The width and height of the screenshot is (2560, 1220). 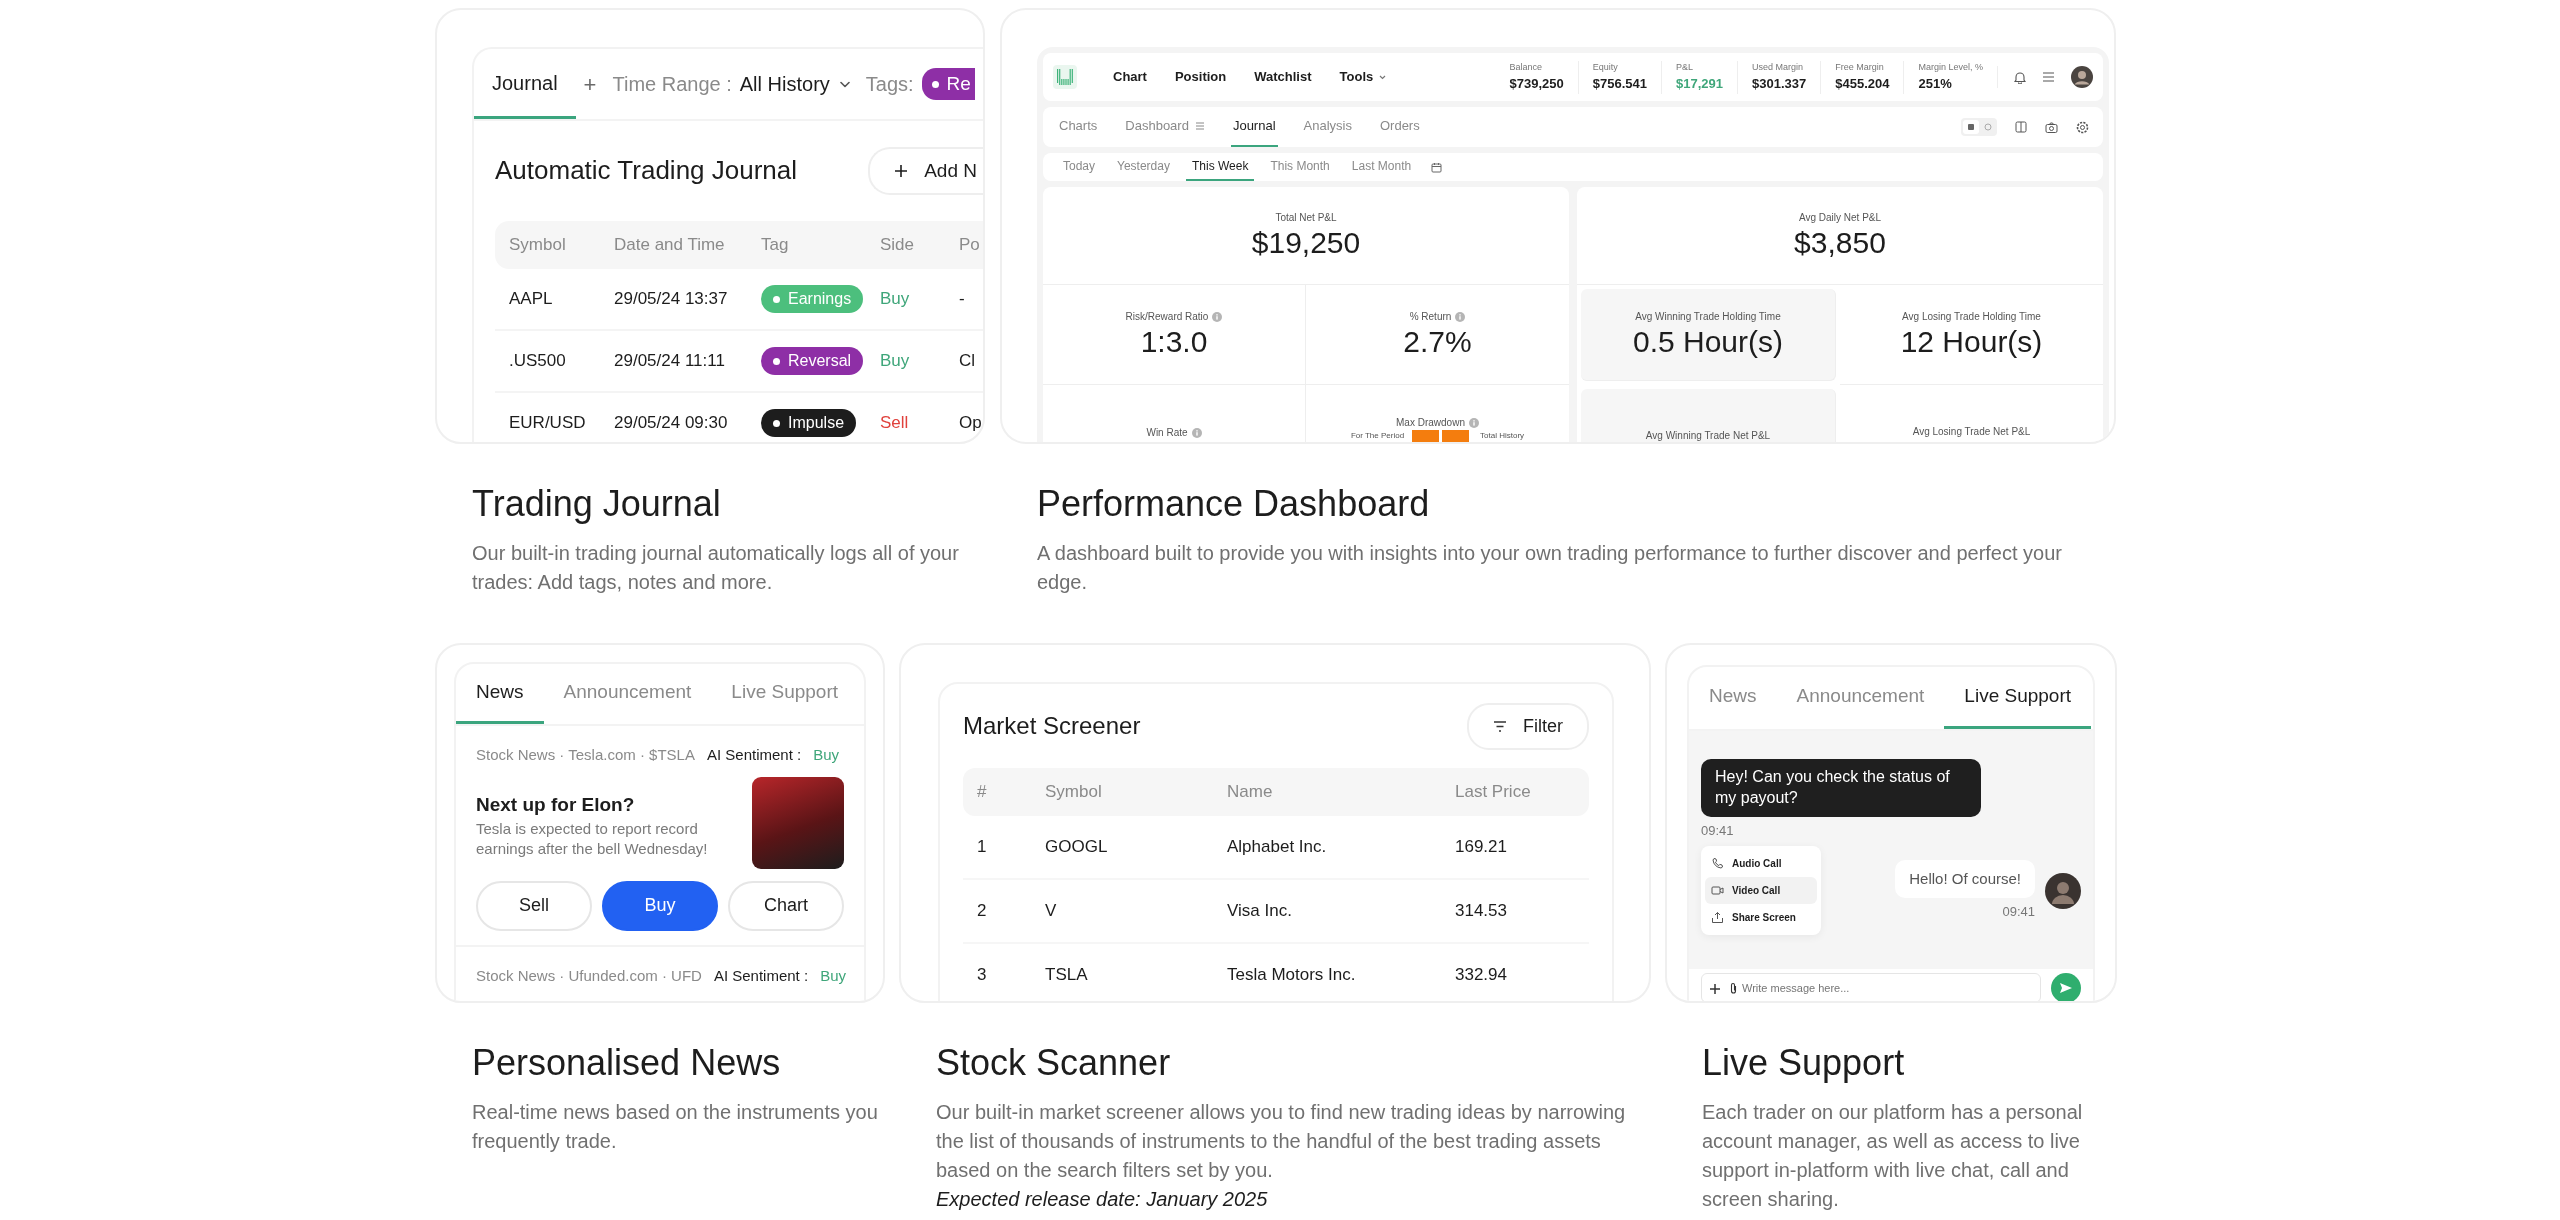 I want to click on time-range-label: Time Range :, so click(x=672, y=84).